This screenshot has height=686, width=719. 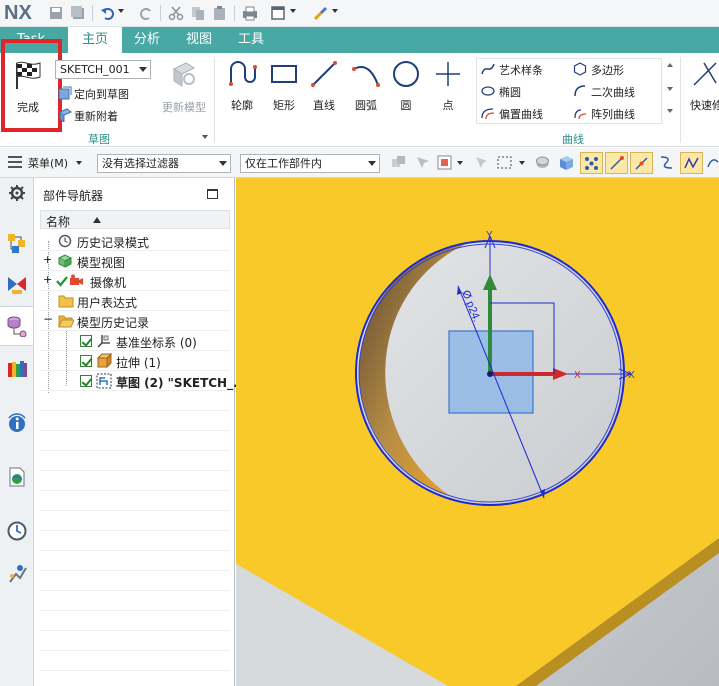 I want to click on window-dropdown-icon, so click(x=293, y=11).